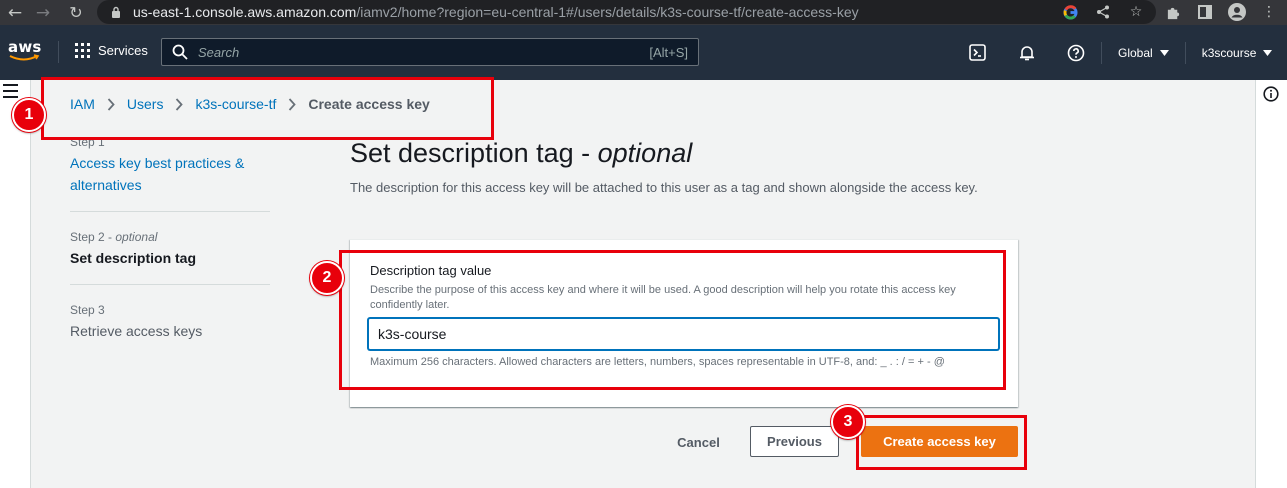 The image size is (1287, 488). What do you see at coordinates (1237, 53) in the screenshot?
I see `account-menu: k3scourse` at bounding box center [1237, 53].